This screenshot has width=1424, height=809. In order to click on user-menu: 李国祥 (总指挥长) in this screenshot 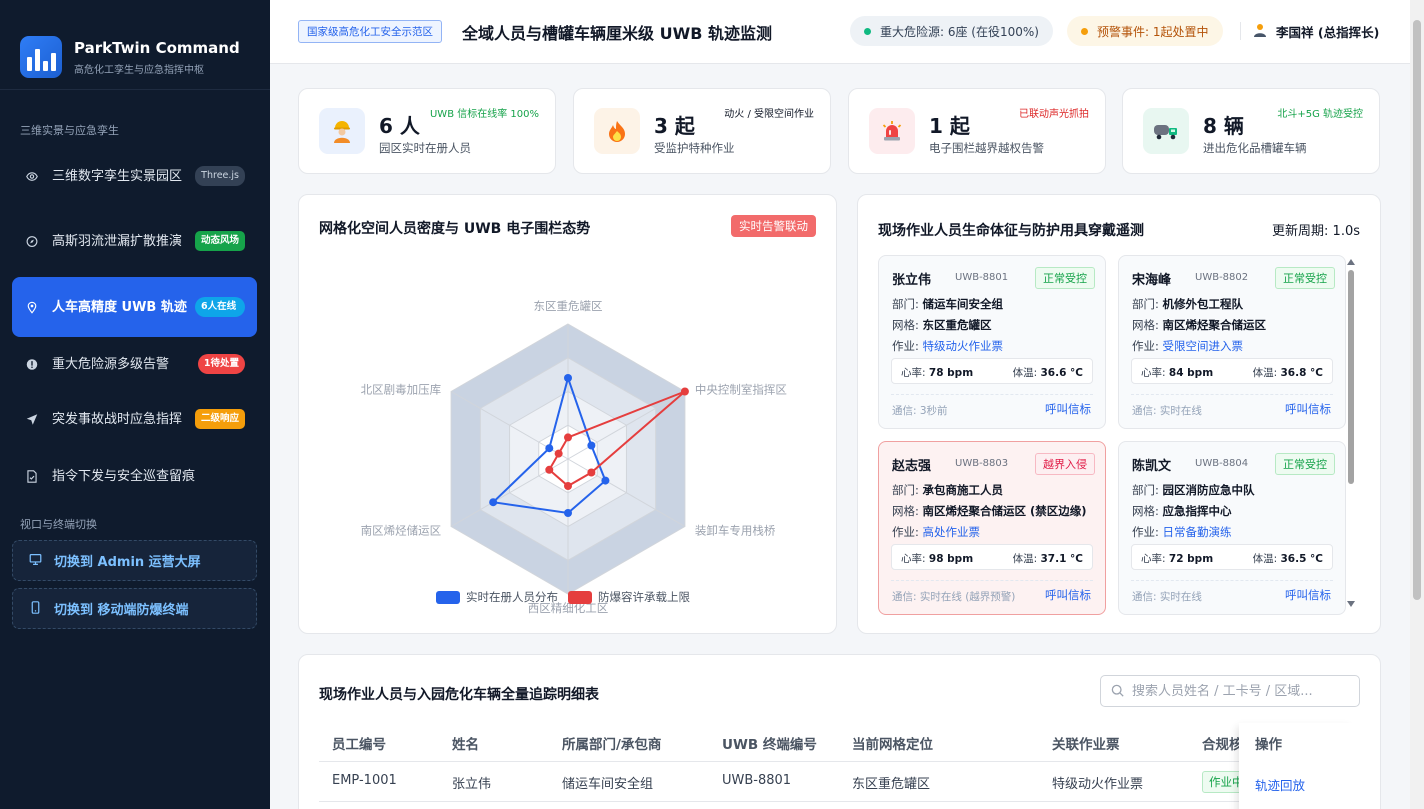, I will do `click(1316, 31)`.